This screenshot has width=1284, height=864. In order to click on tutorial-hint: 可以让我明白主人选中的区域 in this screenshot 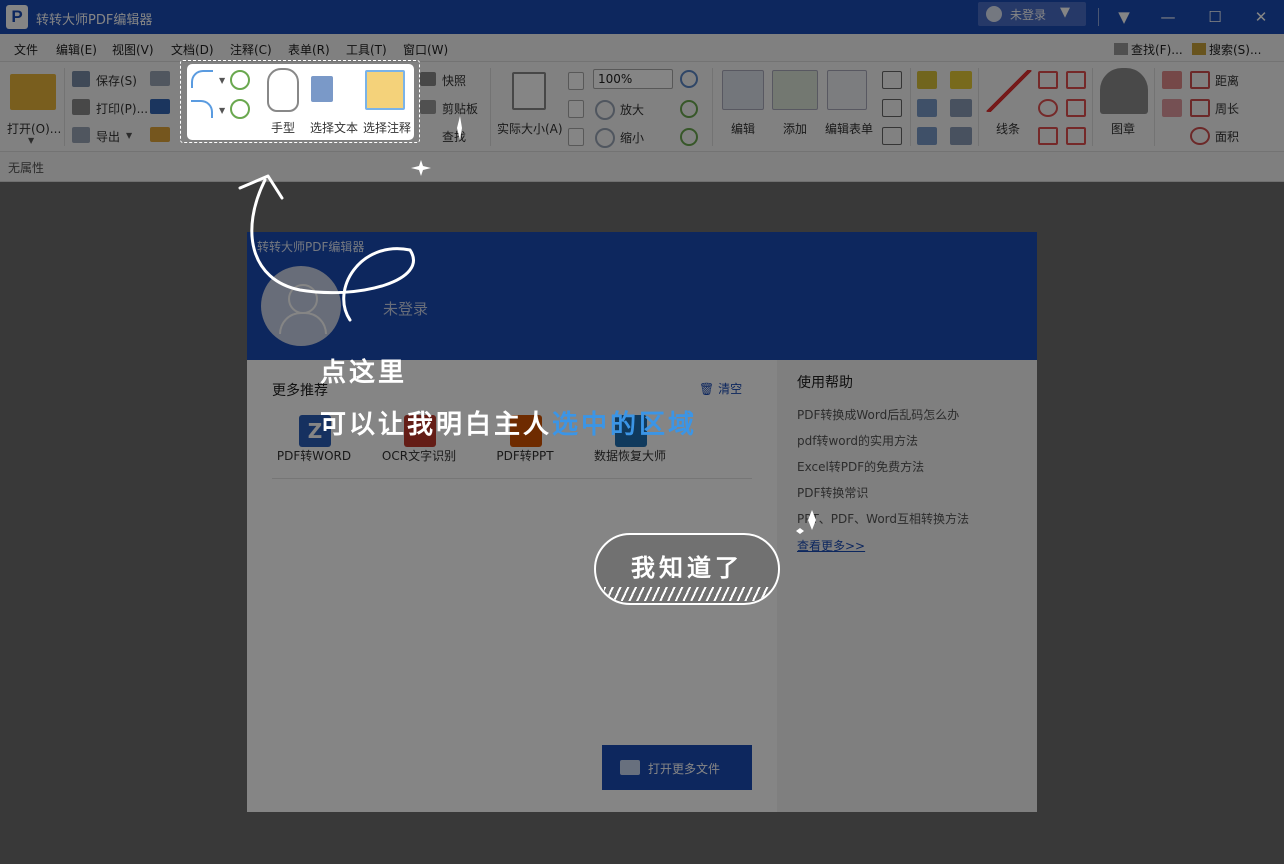, I will do `click(508, 422)`.